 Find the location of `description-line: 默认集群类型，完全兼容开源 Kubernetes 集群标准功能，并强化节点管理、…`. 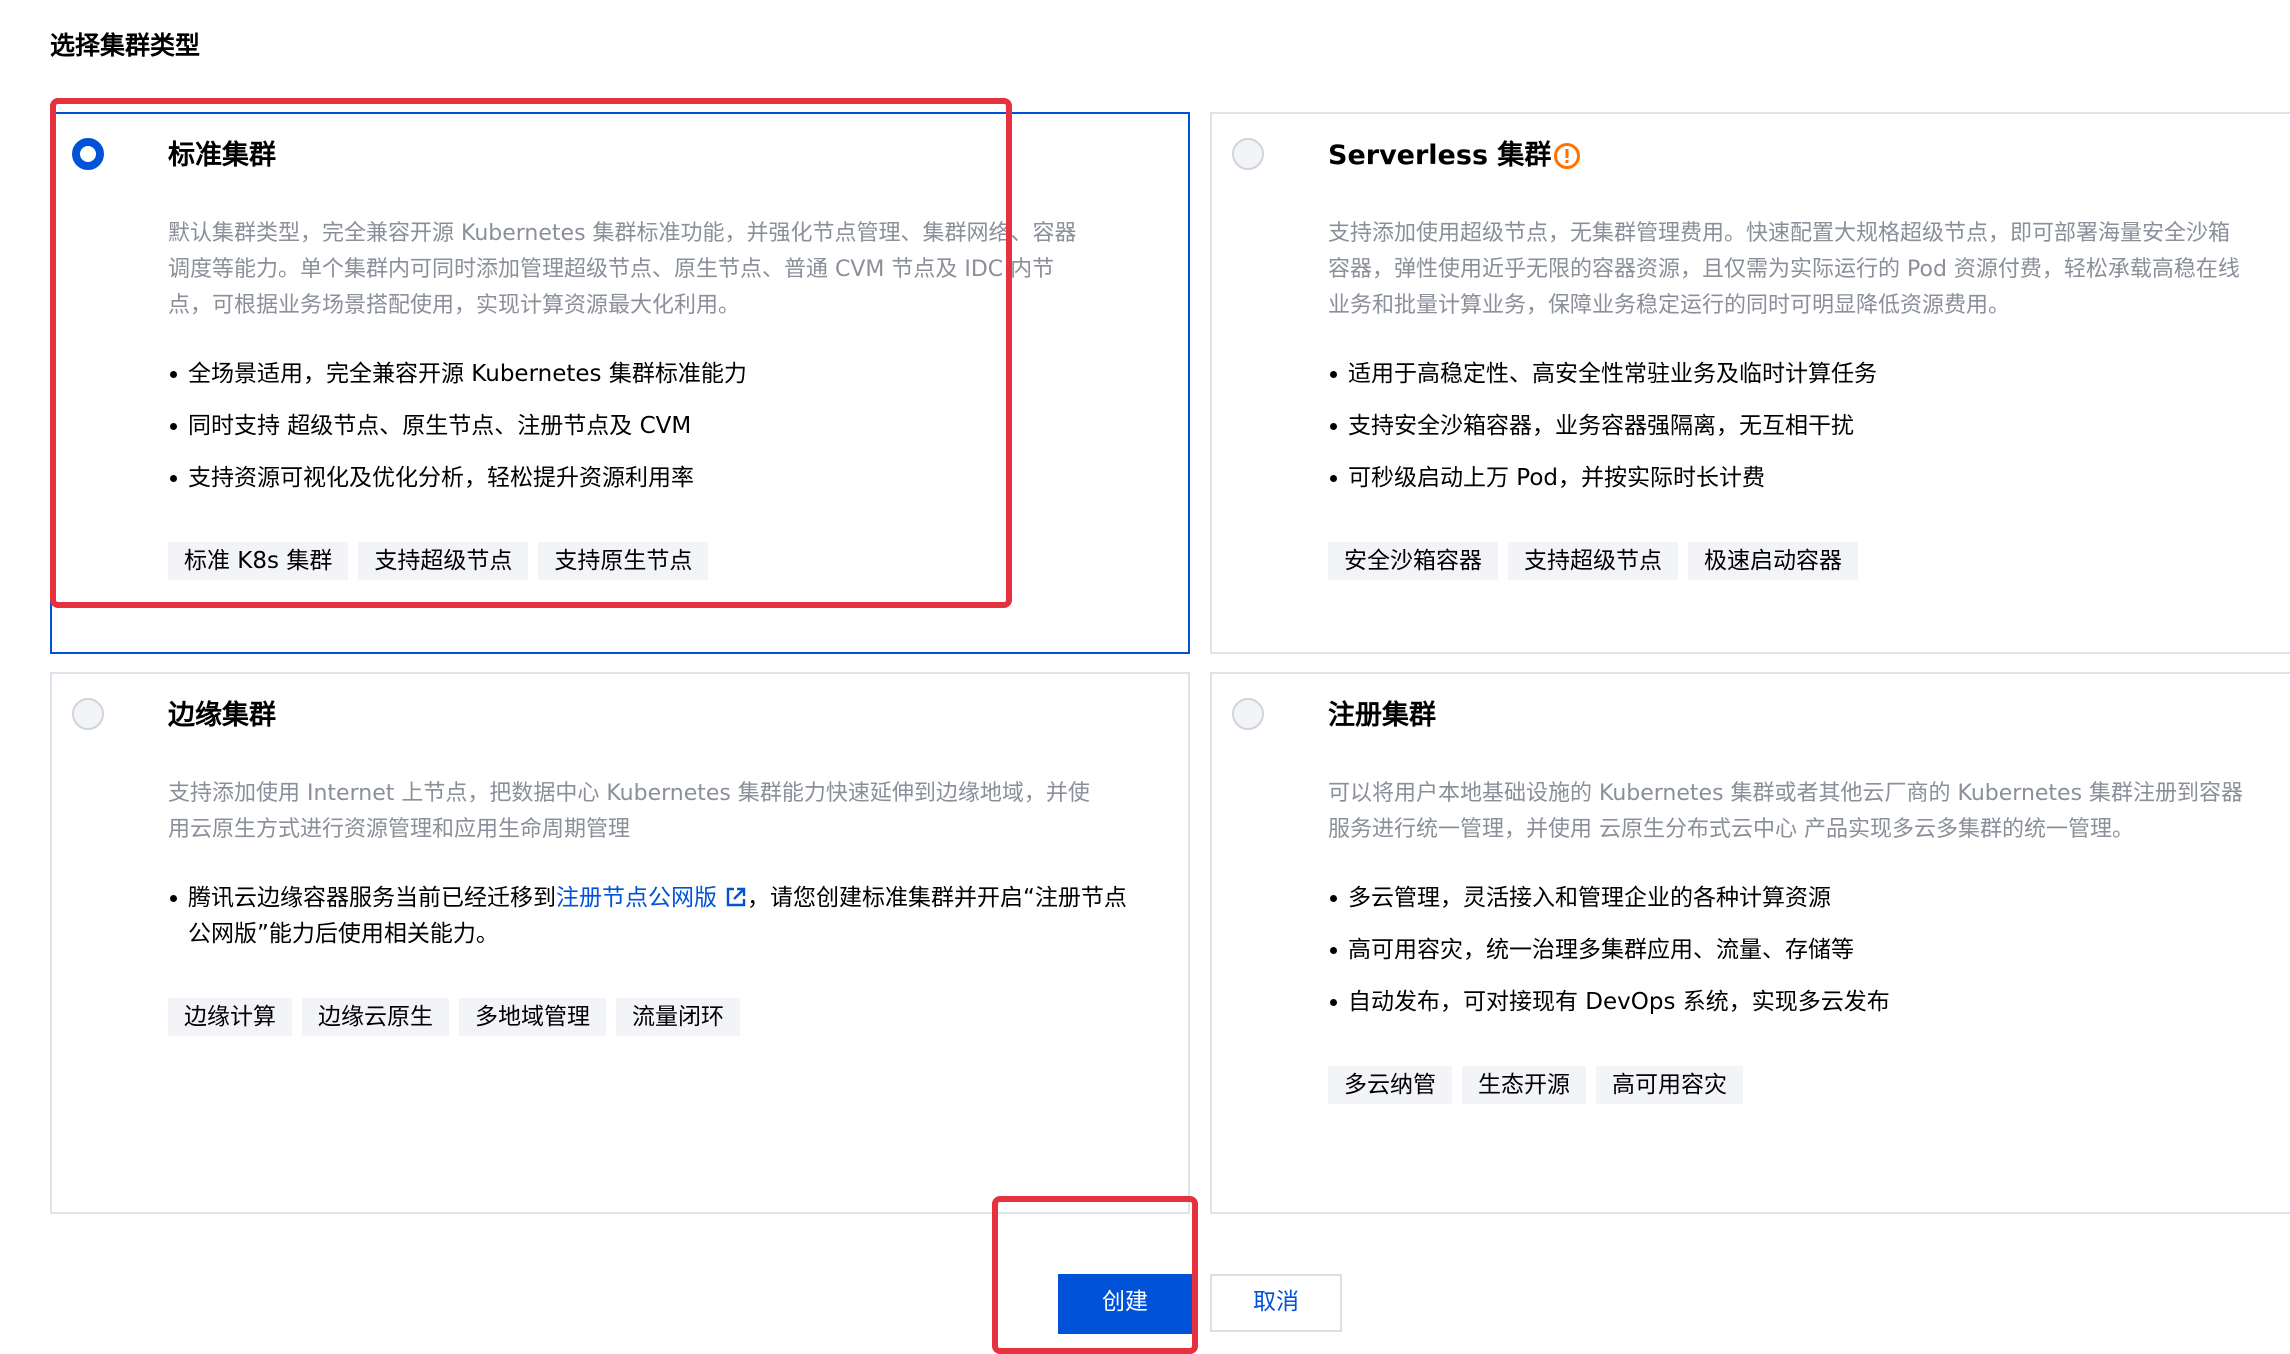

description-line: 默认集群类型，完全兼容开源 Kubernetes 集群标准功能，并强化节点管理、… is located at coordinates (622, 233).